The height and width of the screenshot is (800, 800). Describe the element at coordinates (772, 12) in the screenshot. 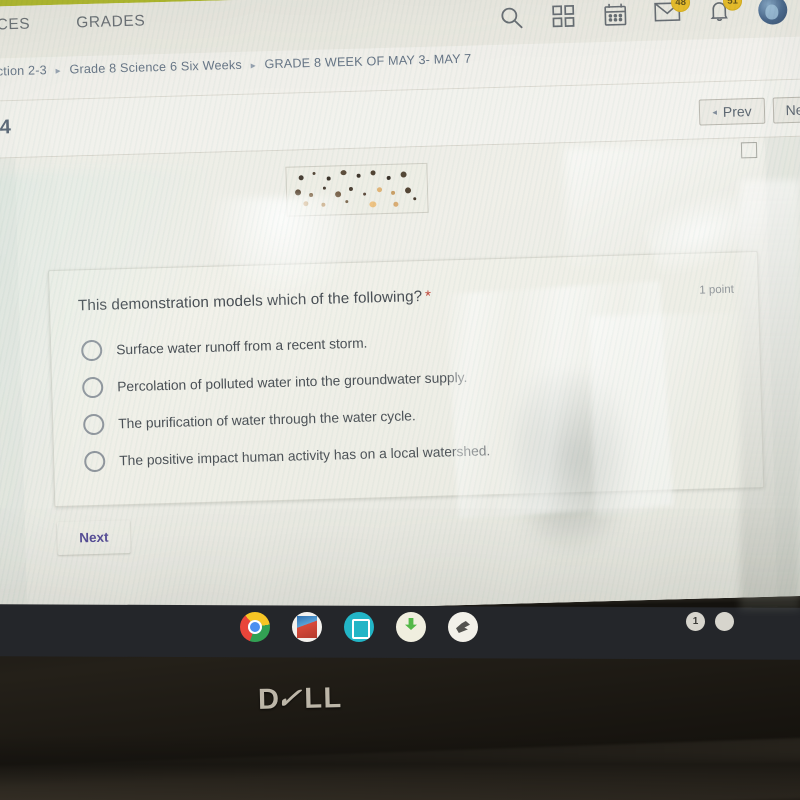

I see `user-avatar` at that location.